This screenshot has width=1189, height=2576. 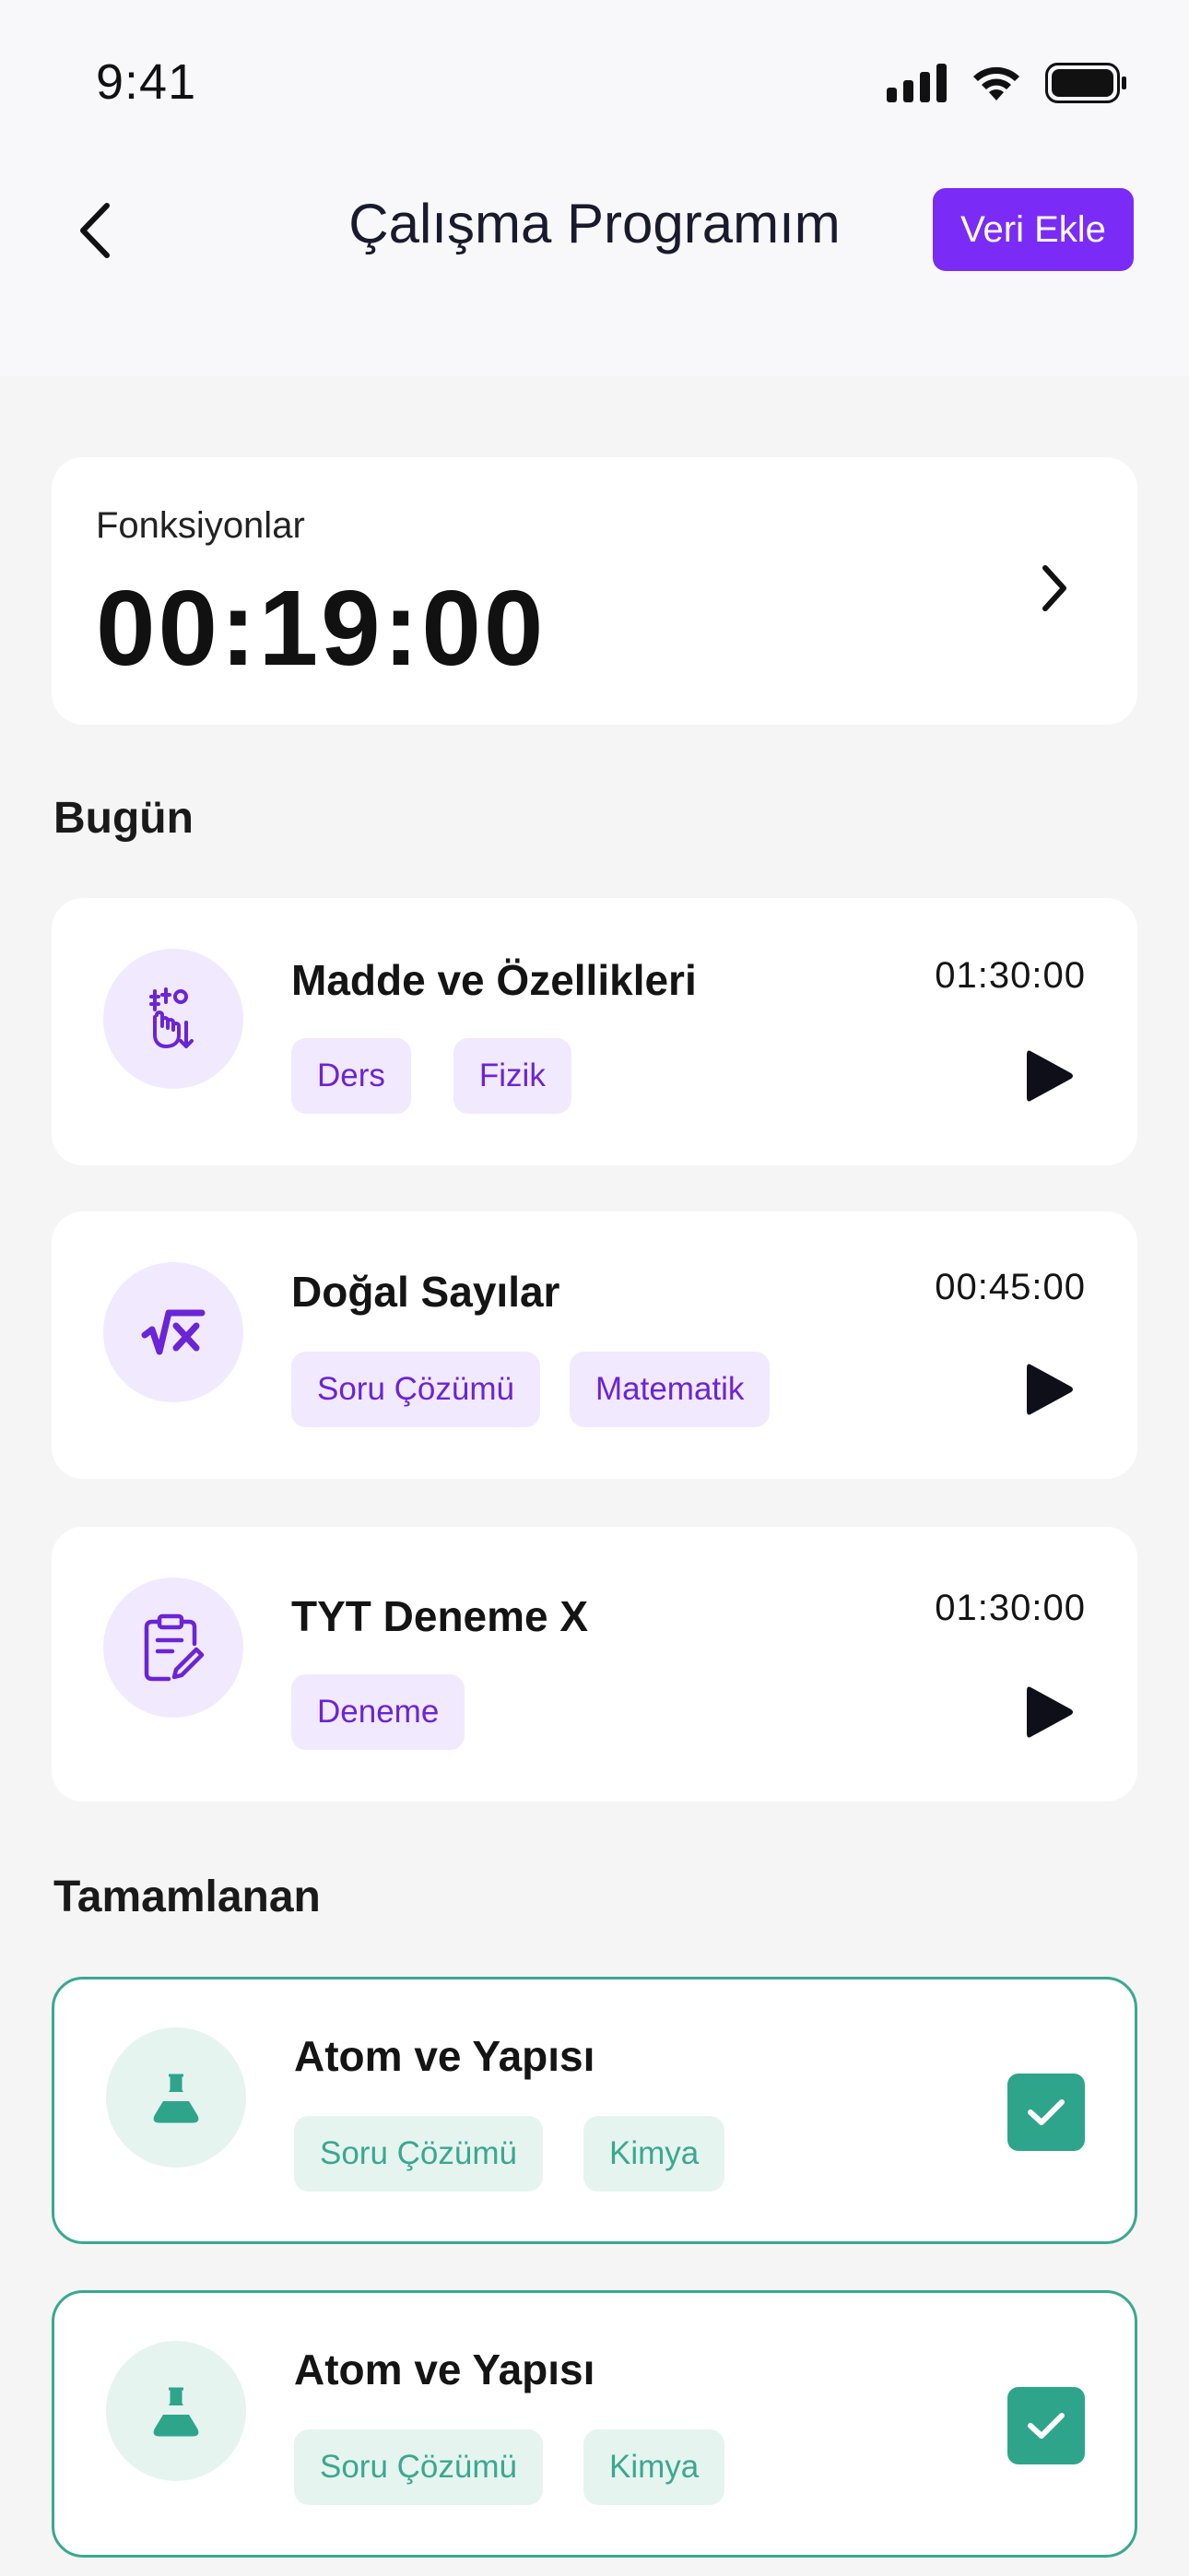 I want to click on status-icons, so click(x=1007, y=83).